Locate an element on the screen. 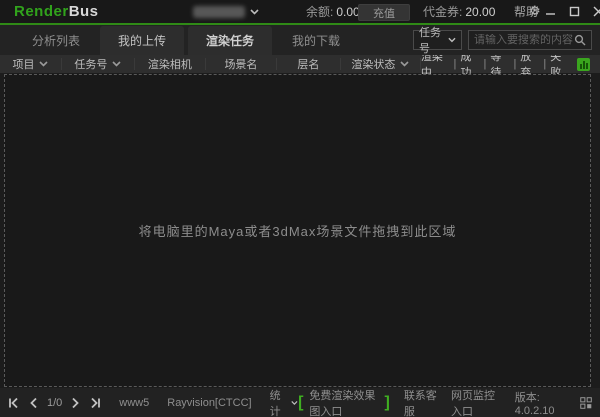  voucher-info: 代金券: 20.00 is located at coordinates (459, 11).